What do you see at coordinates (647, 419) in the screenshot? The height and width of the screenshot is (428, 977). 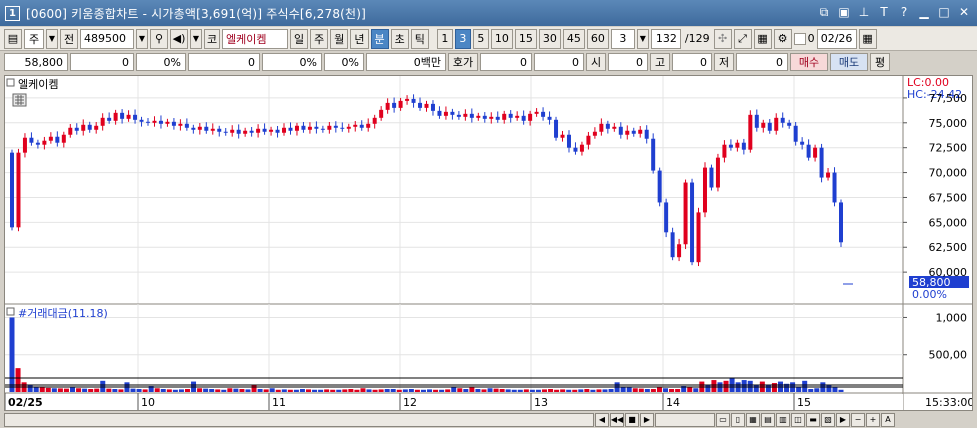 I see `play-icon: ▶` at bounding box center [647, 419].